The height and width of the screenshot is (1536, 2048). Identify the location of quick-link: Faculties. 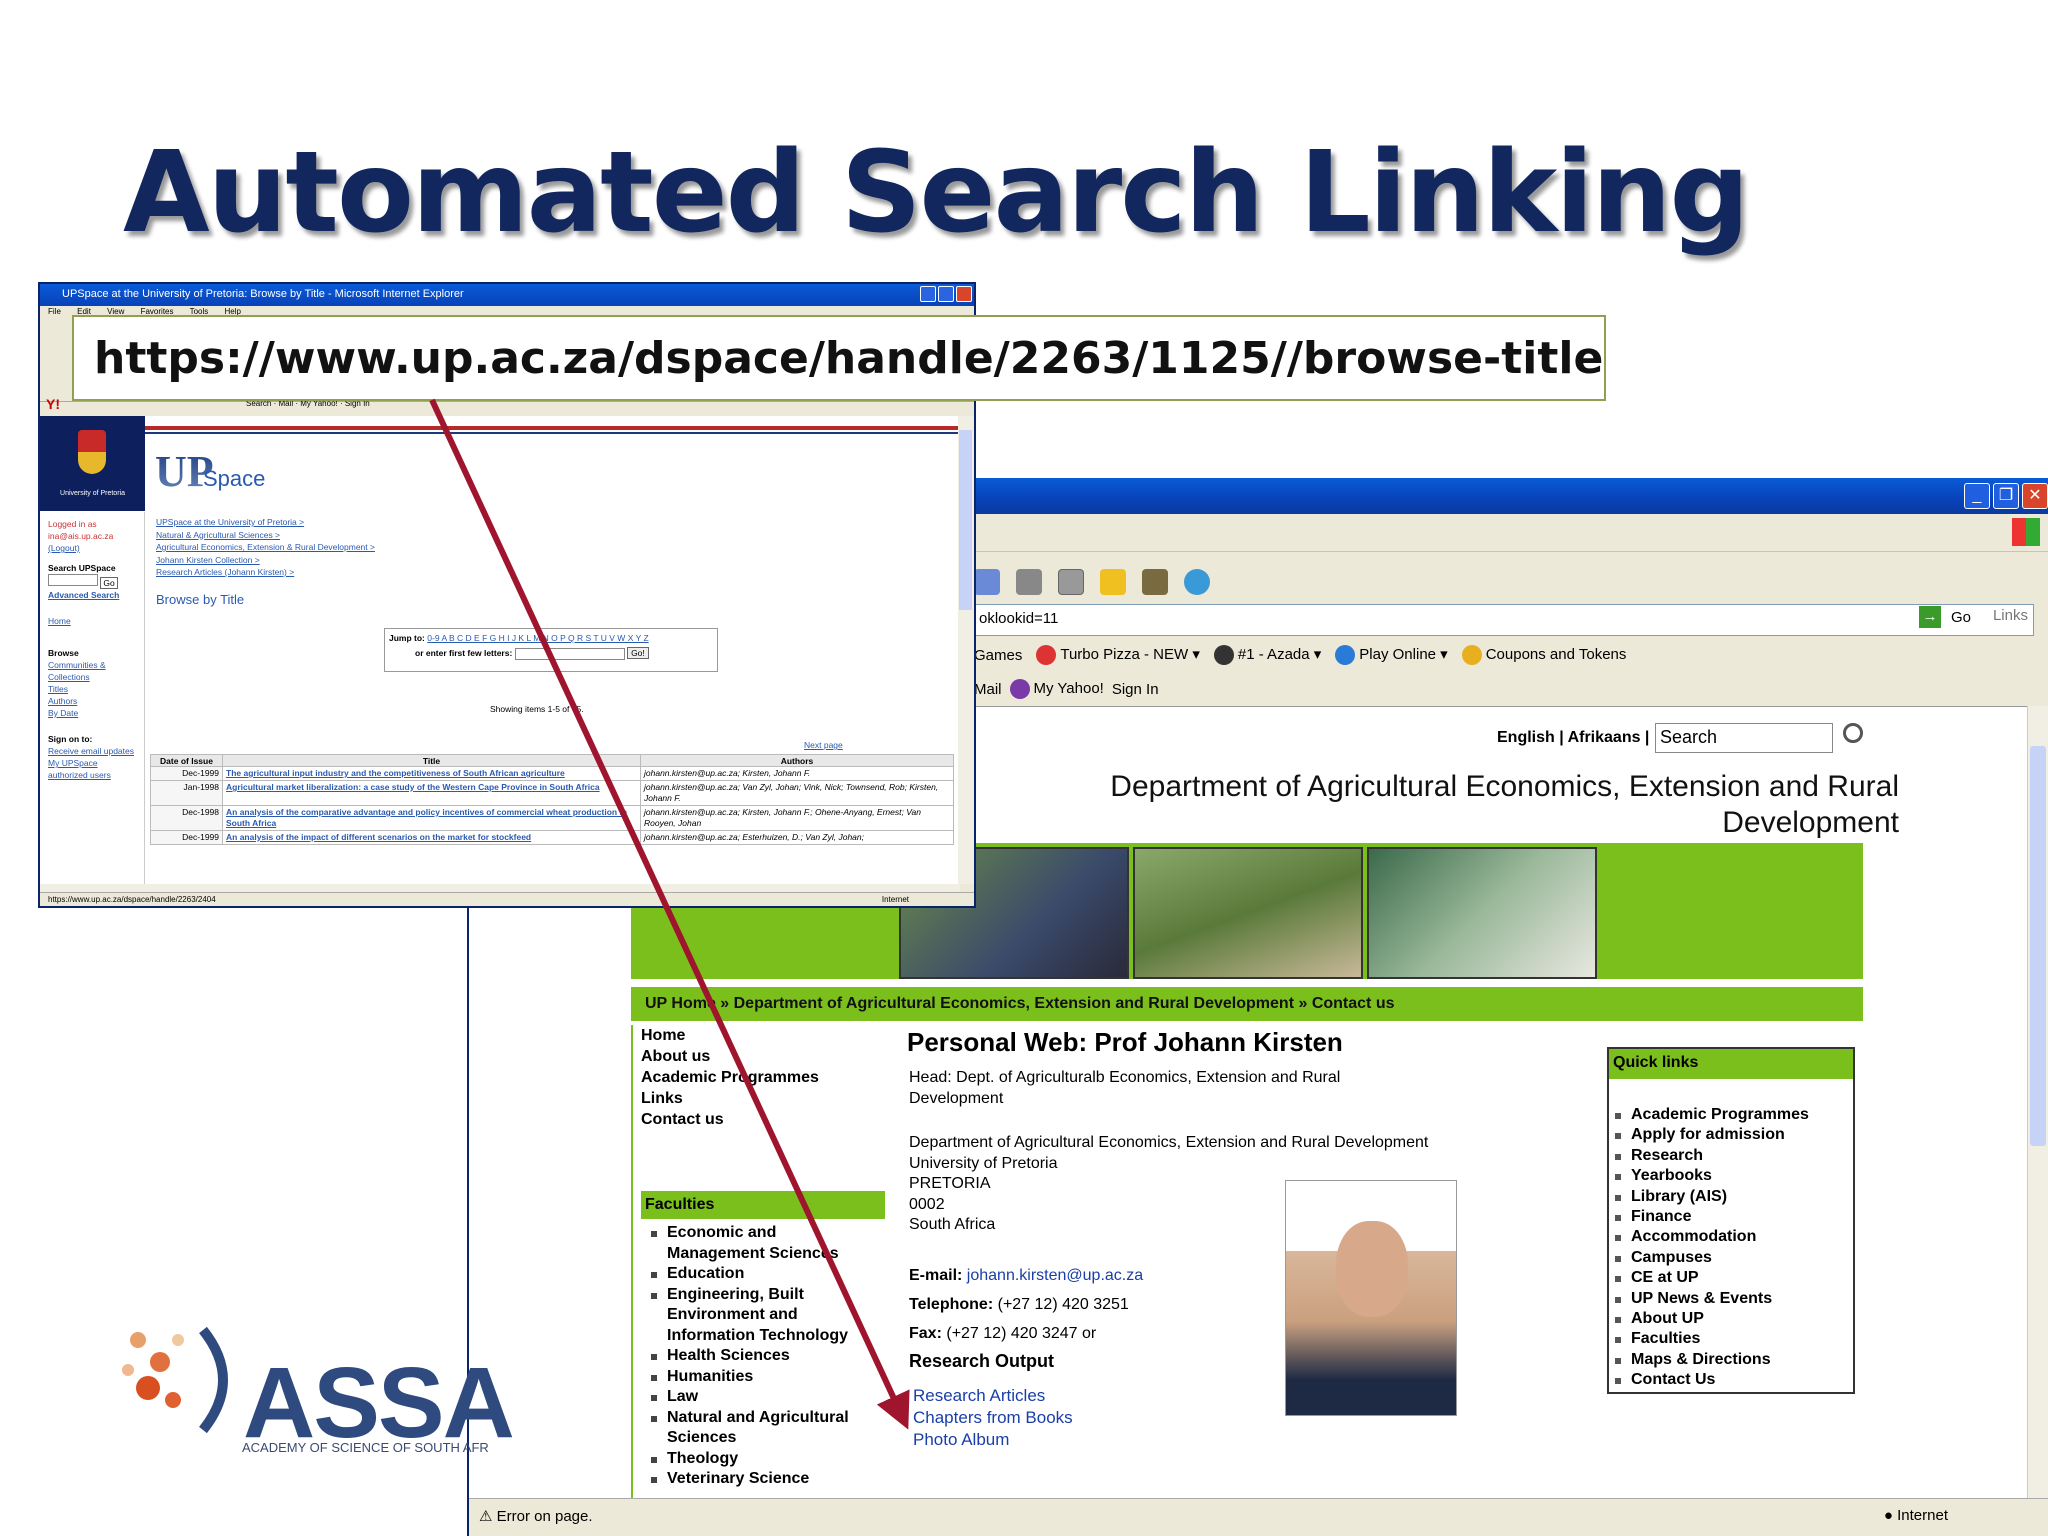
(1731, 1339).